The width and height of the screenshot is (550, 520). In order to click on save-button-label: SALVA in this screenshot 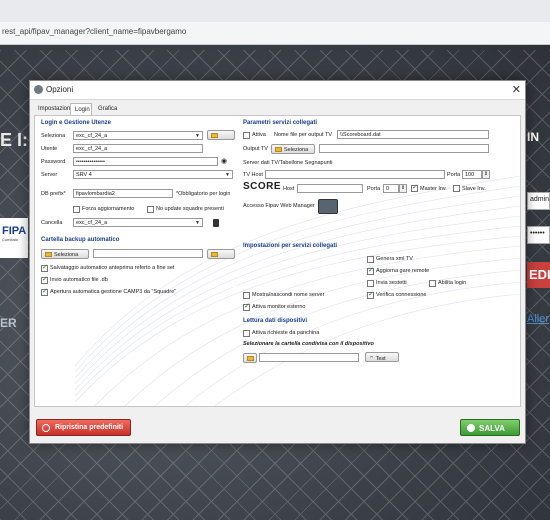, I will do `click(492, 428)`.